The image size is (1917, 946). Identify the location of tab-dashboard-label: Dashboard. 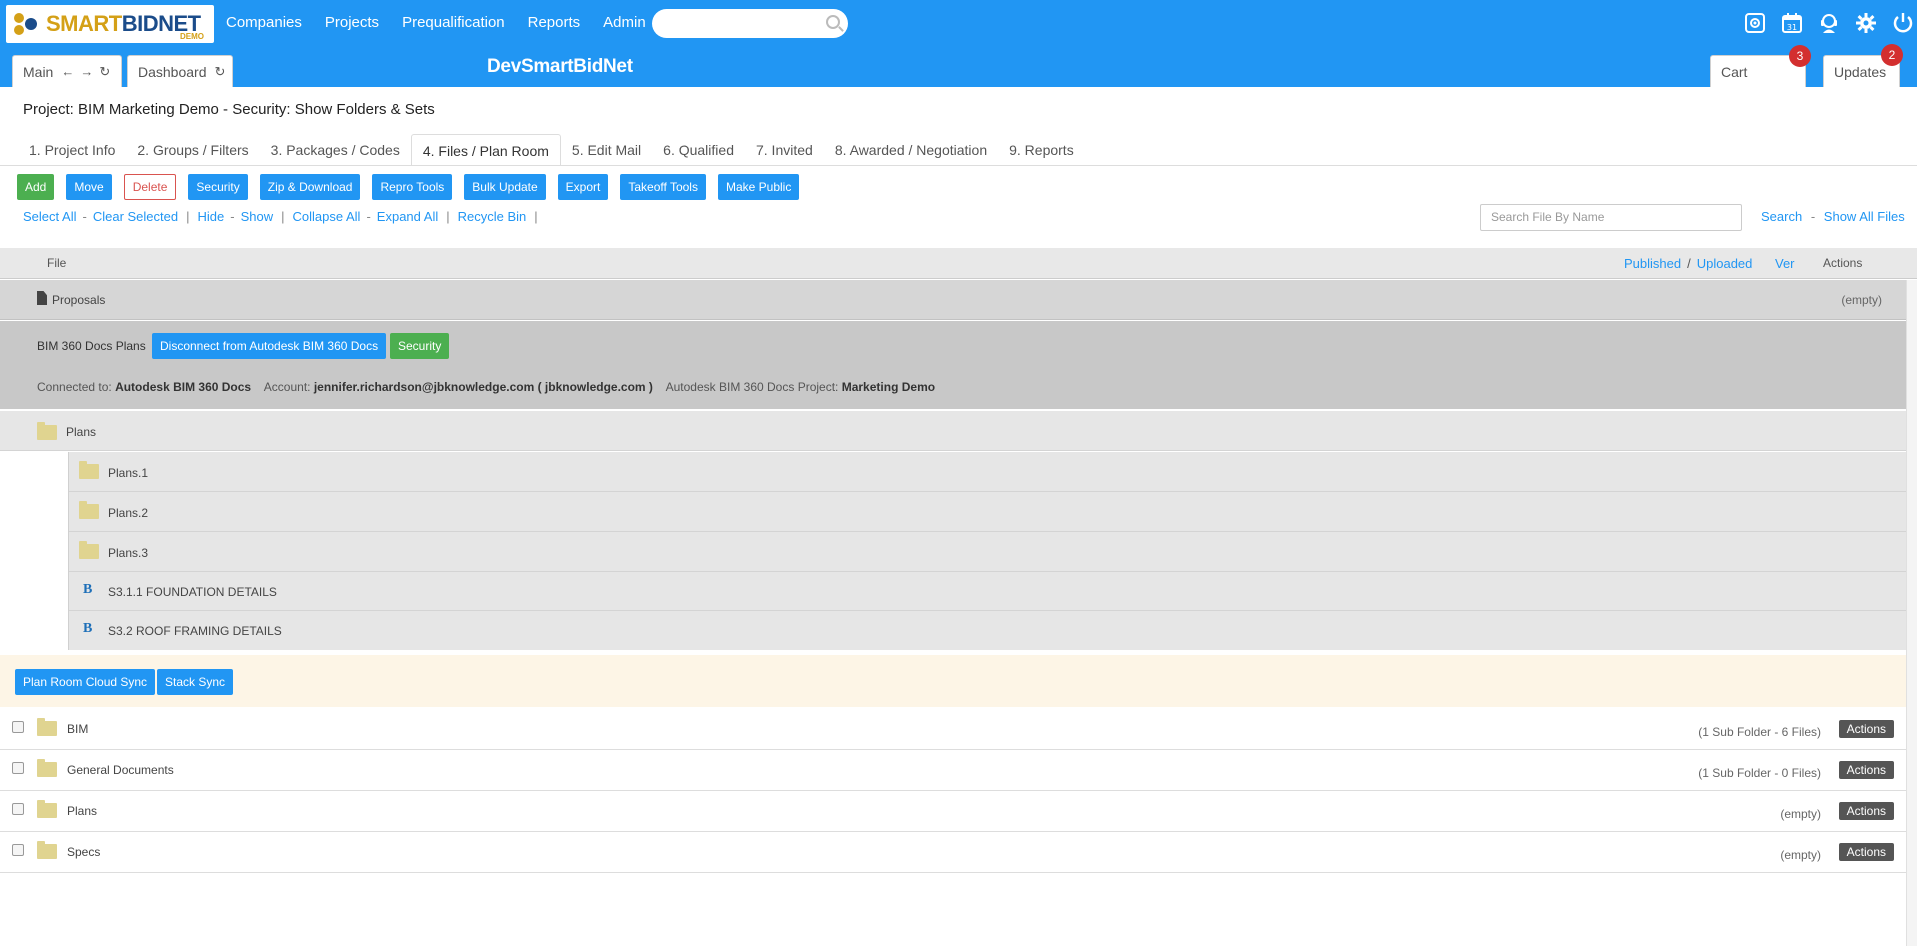
(172, 71).